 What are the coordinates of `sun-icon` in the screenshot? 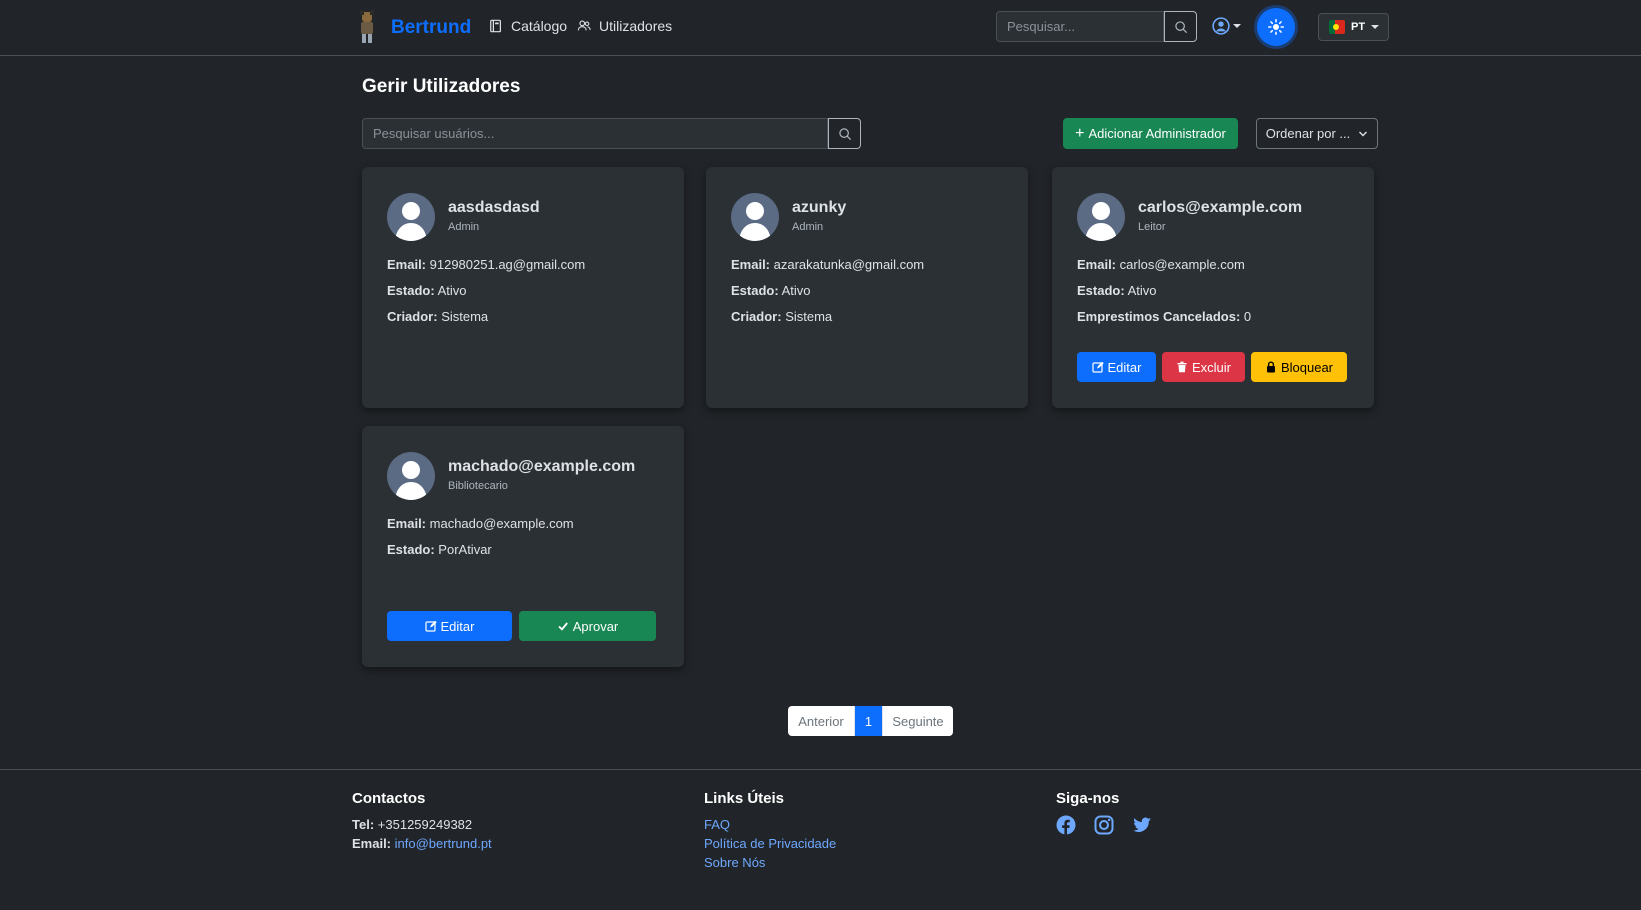 It's located at (1276, 27).